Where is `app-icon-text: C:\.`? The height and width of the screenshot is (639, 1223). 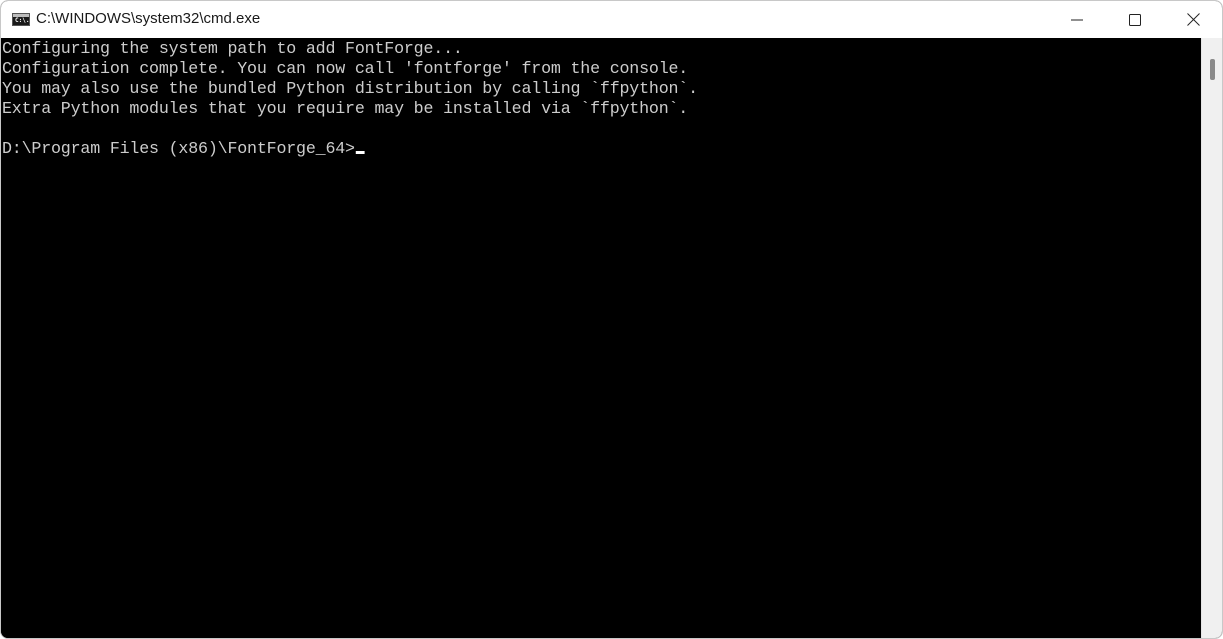
app-icon-text: C:\. is located at coordinates (22, 20).